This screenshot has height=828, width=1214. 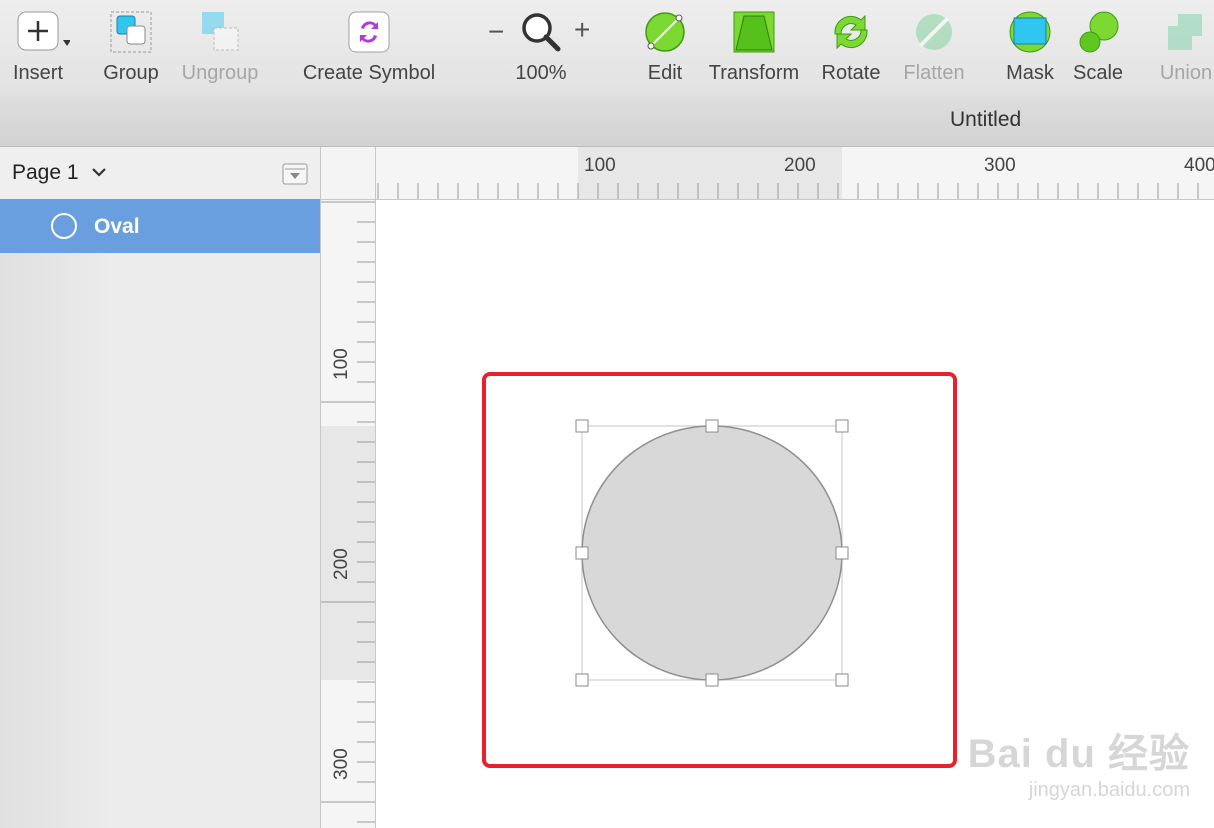 What do you see at coordinates (712, 553) in the screenshot?
I see `oval-shape` at bounding box center [712, 553].